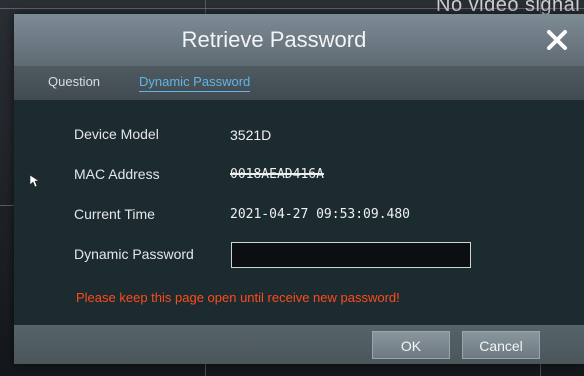  Describe the element at coordinates (299, 344) in the screenshot. I see `dialog-footer: OK Cancel` at that location.